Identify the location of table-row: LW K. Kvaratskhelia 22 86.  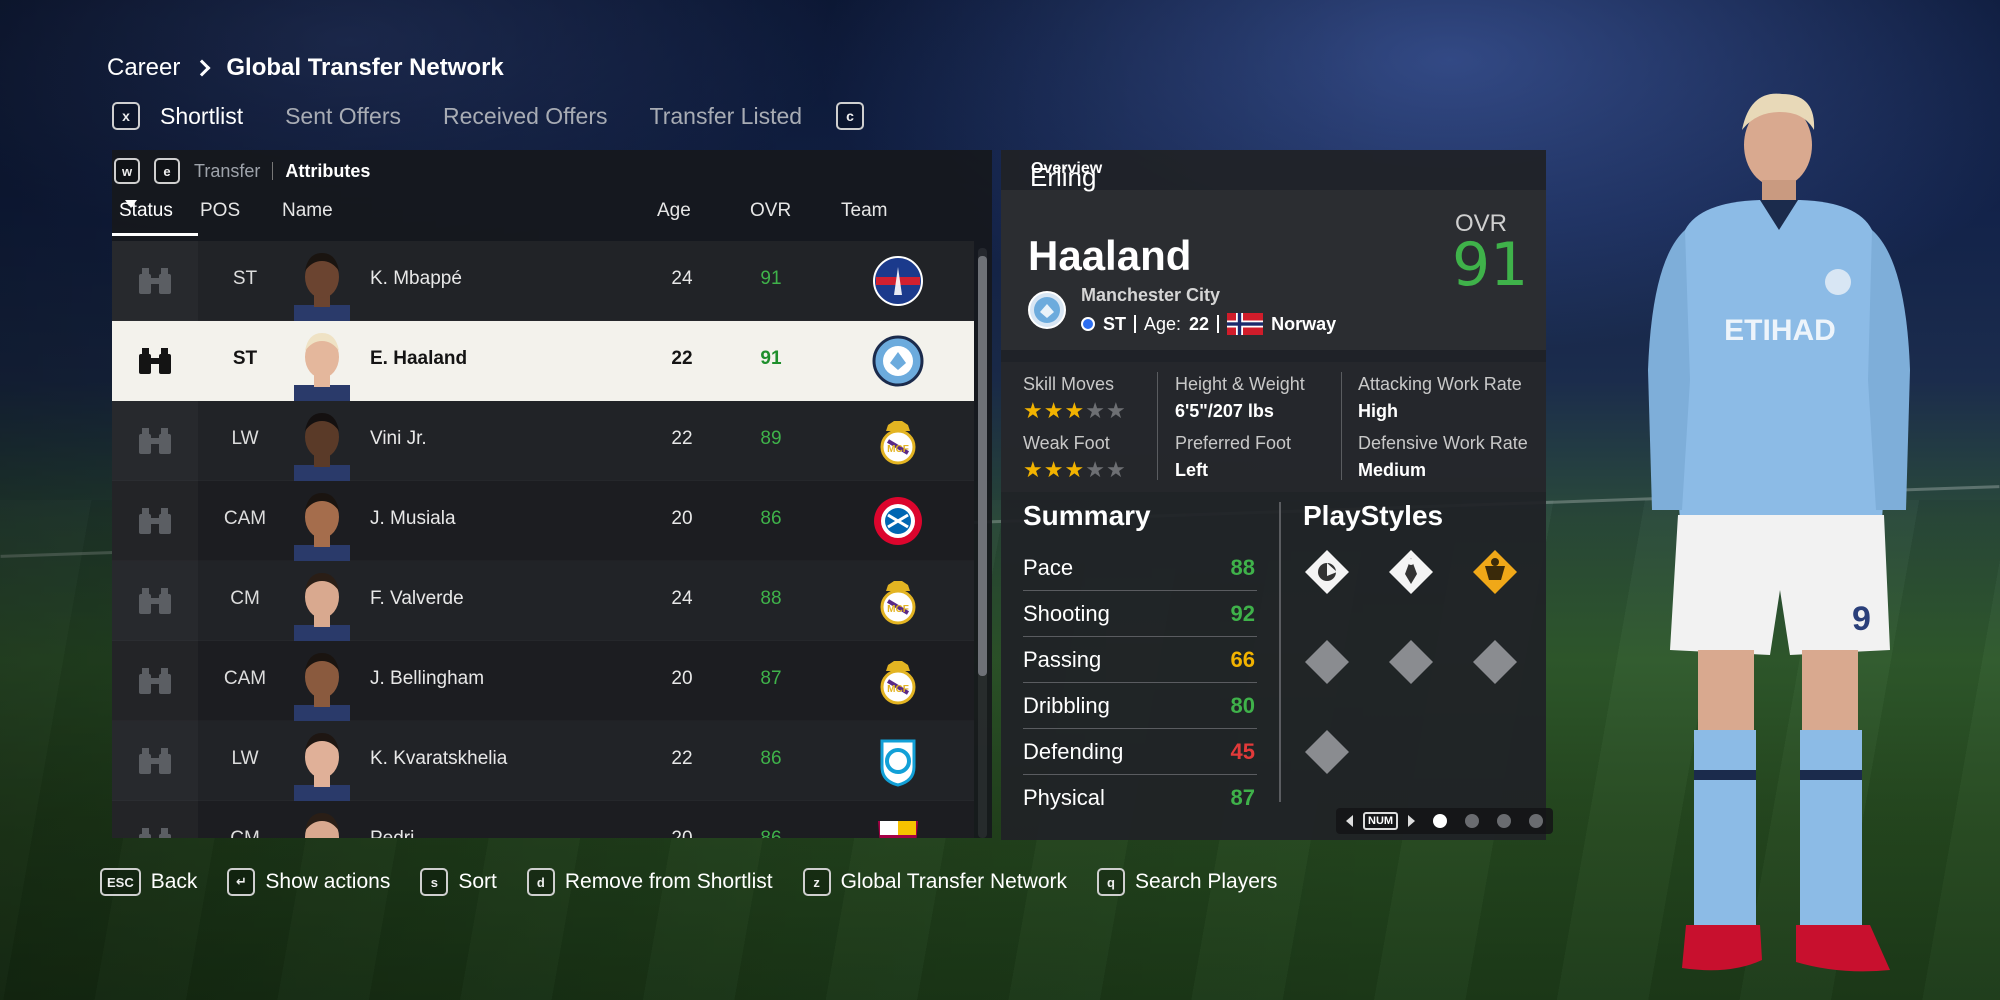
(543, 761).